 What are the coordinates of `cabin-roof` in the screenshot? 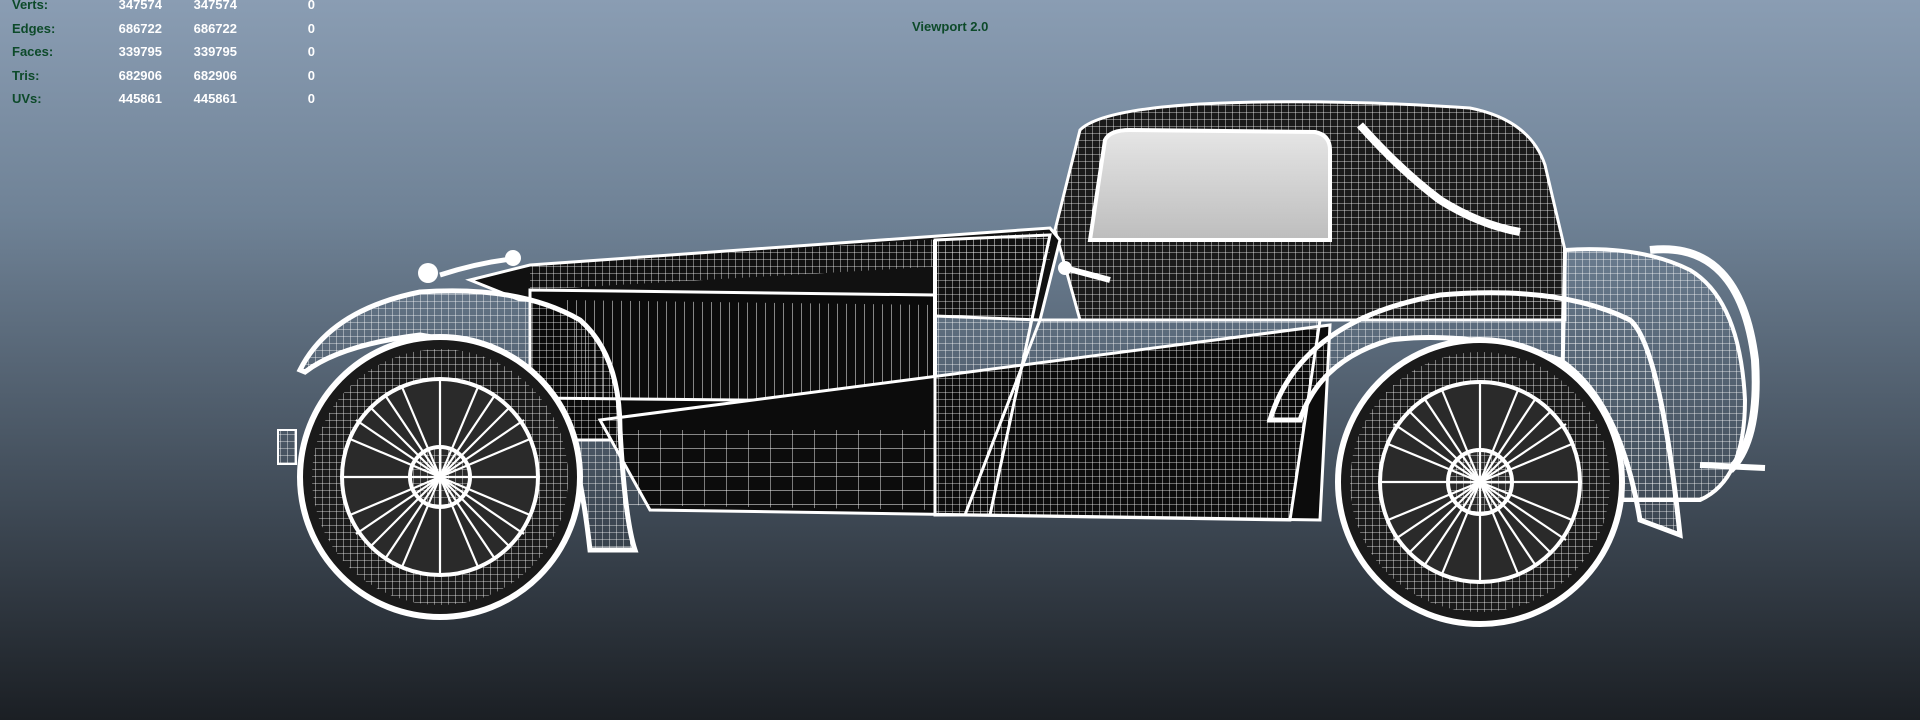 It's located at (1310, 211).